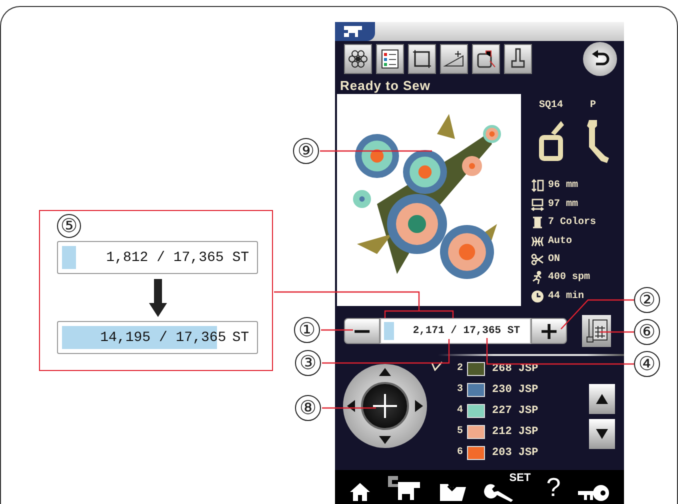  Describe the element at coordinates (647, 332) in the screenshot. I see `callout-number: ⑥` at that location.